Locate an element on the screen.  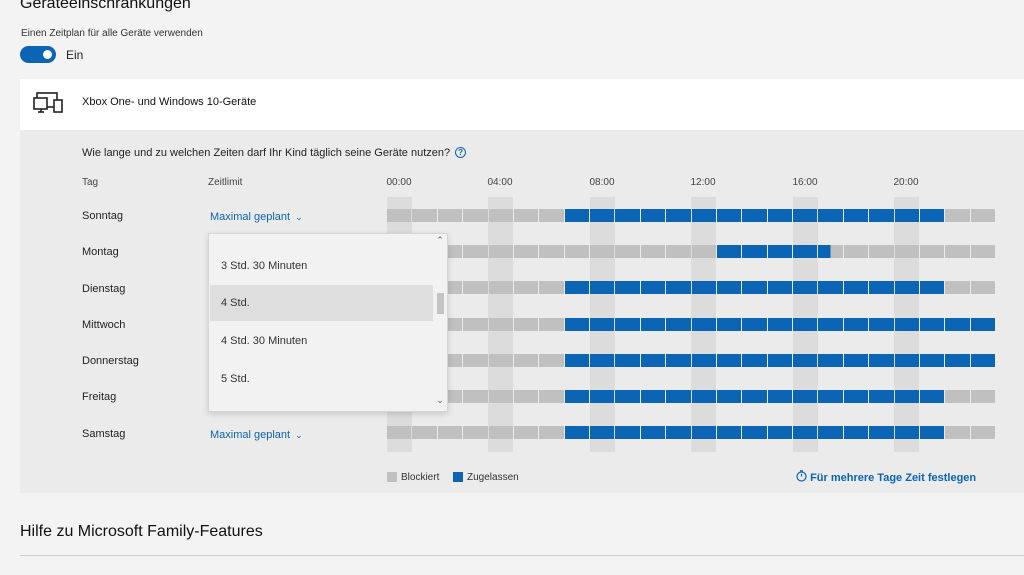
schedule-row-freitag is located at coordinates (691, 396).